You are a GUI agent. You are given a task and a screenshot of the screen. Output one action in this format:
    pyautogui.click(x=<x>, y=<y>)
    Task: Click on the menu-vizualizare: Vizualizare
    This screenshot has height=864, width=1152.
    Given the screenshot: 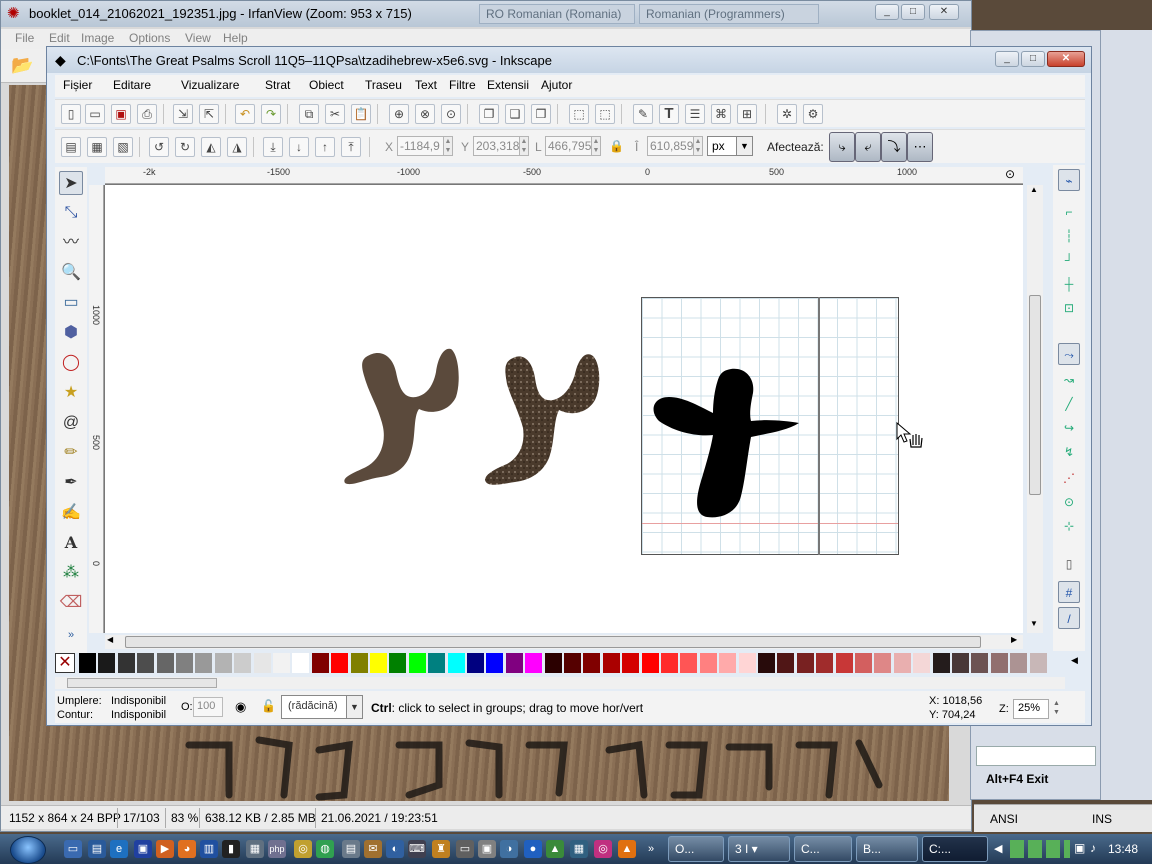 What is the action you would take?
    pyautogui.click(x=210, y=85)
    